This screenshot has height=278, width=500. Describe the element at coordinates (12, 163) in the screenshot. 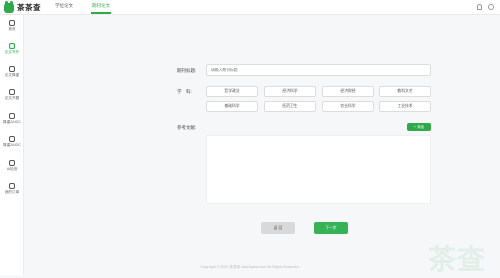

I see `ai-detect-icon` at that location.